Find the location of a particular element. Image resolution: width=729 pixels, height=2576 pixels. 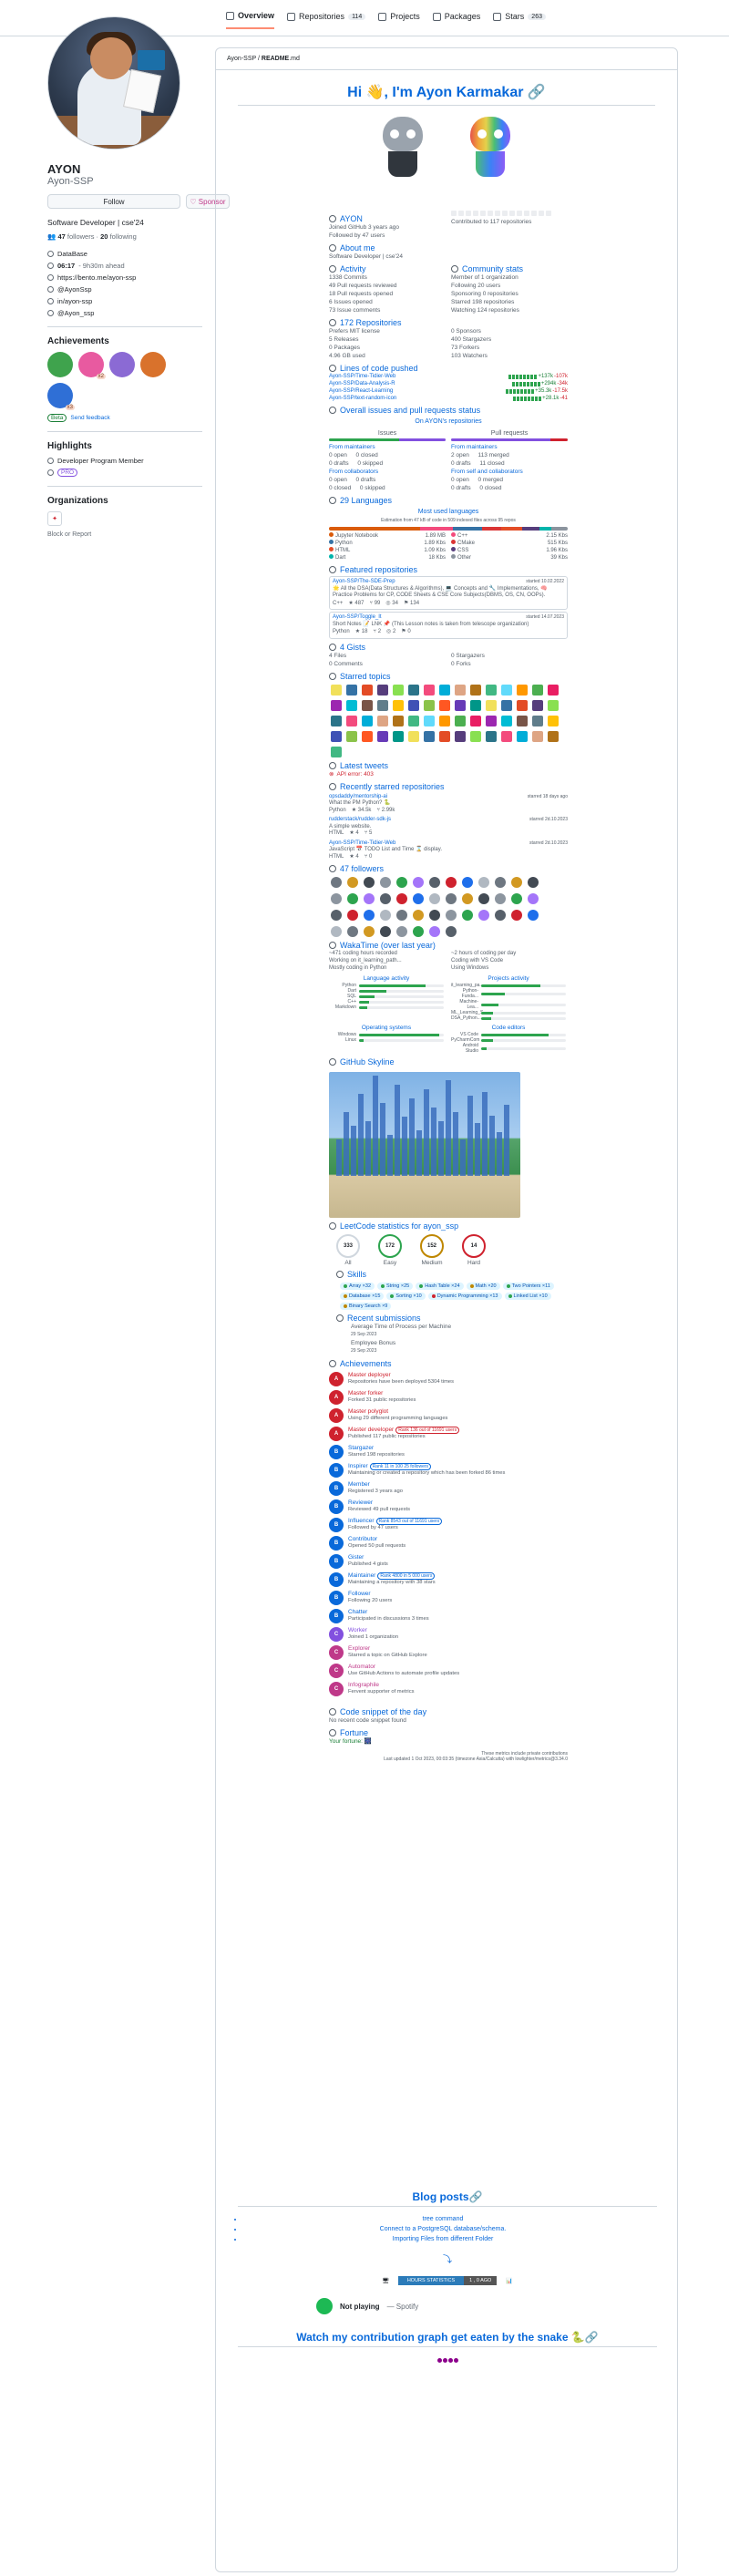

achievement-badge-starstruck: x3 is located at coordinates (61, 396).